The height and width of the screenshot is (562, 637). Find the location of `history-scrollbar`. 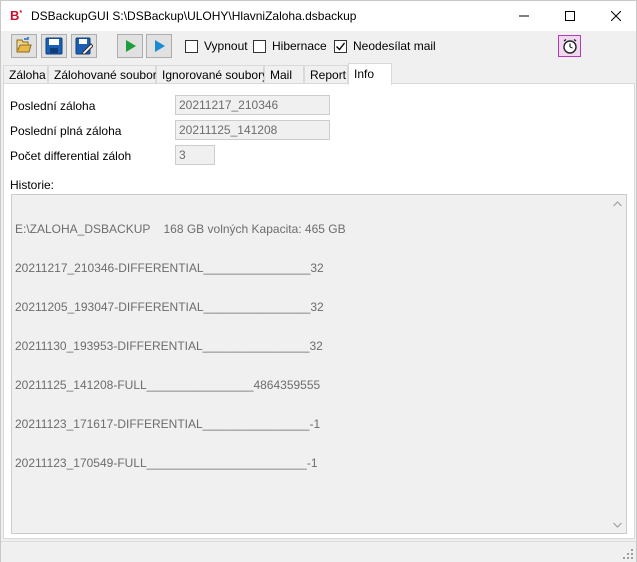

history-scrollbar is located at coordinates (617, 364).